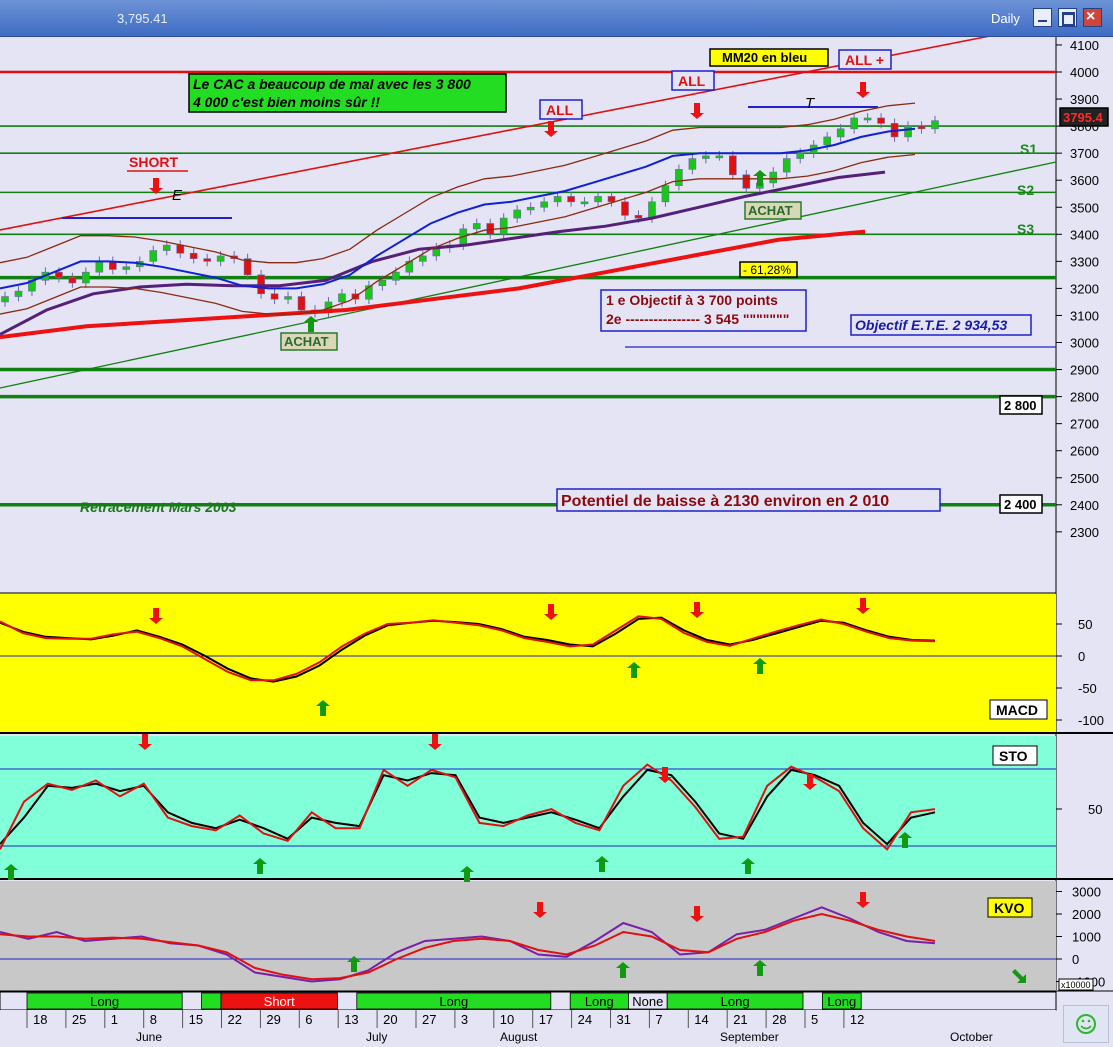  What do you see at coordinates (1084, 207) in the screenshot?
I see `y-tick-label: 3500` at bounding box center [1084, 207].